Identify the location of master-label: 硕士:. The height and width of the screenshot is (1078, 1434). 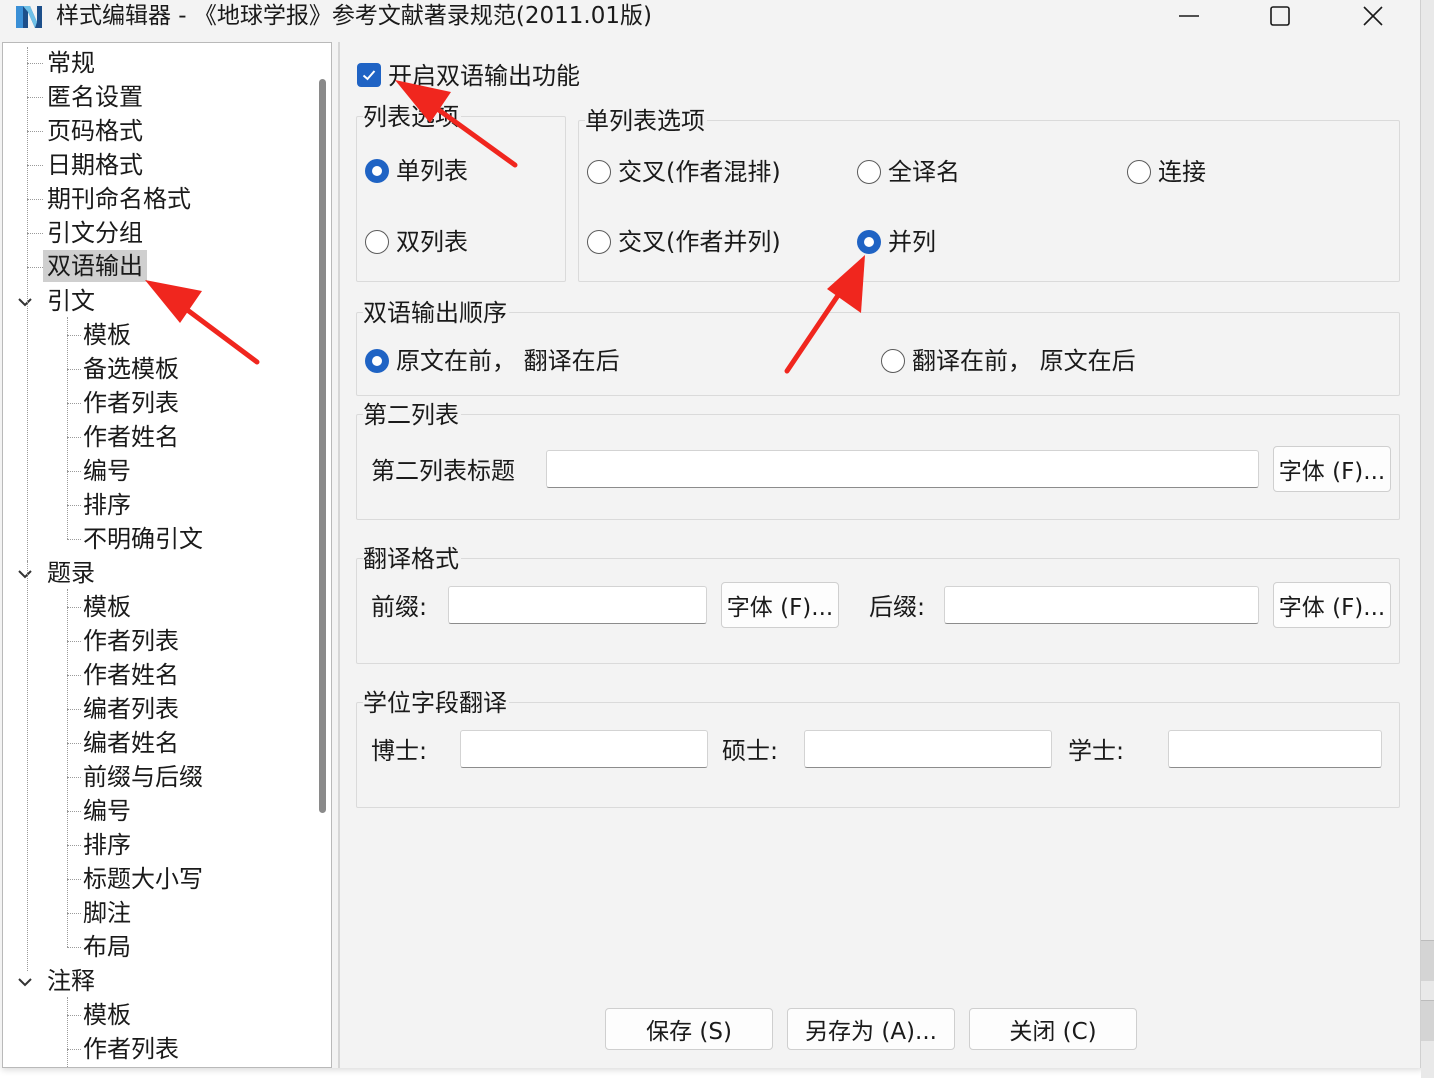
(750, 751).